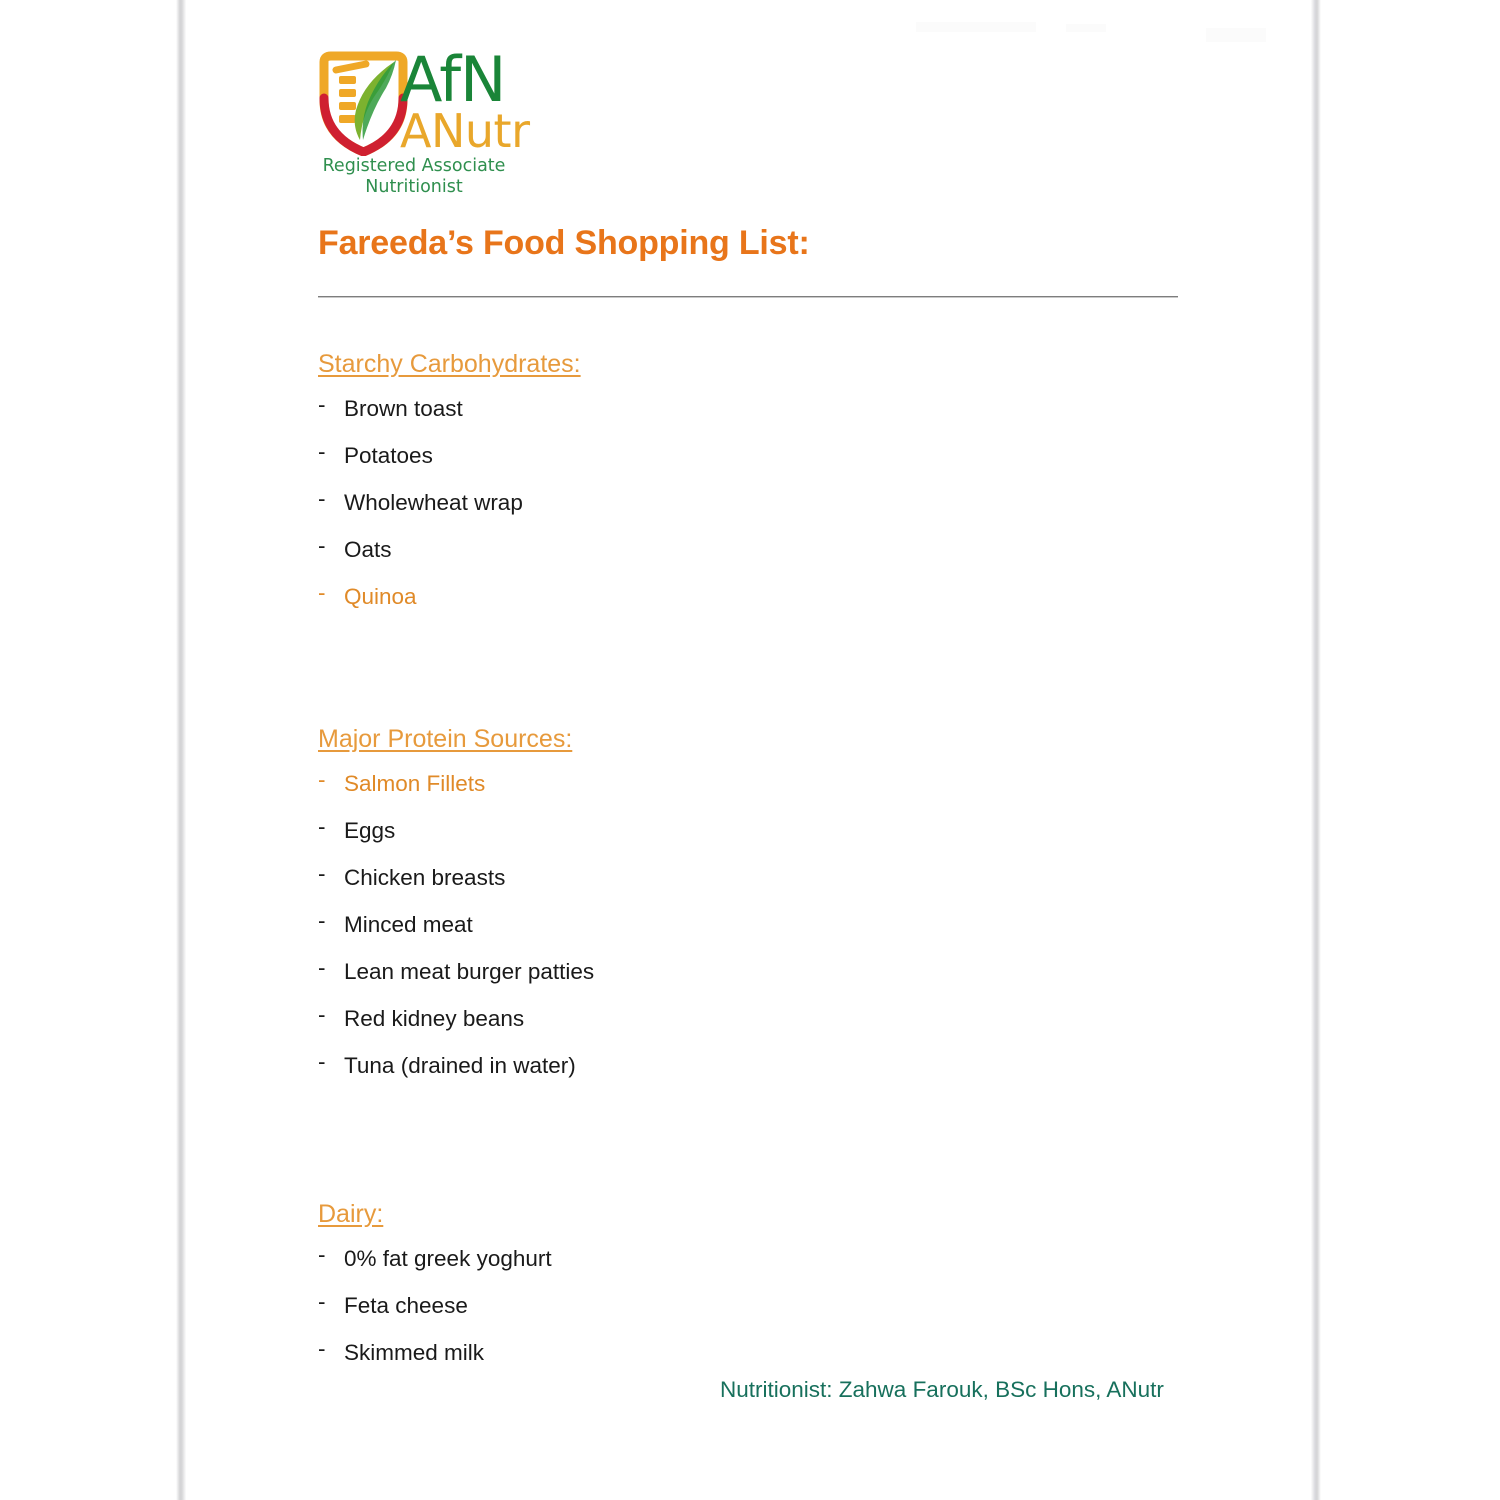  I want to click on list-item-label: Eggs, so click(370, 830).